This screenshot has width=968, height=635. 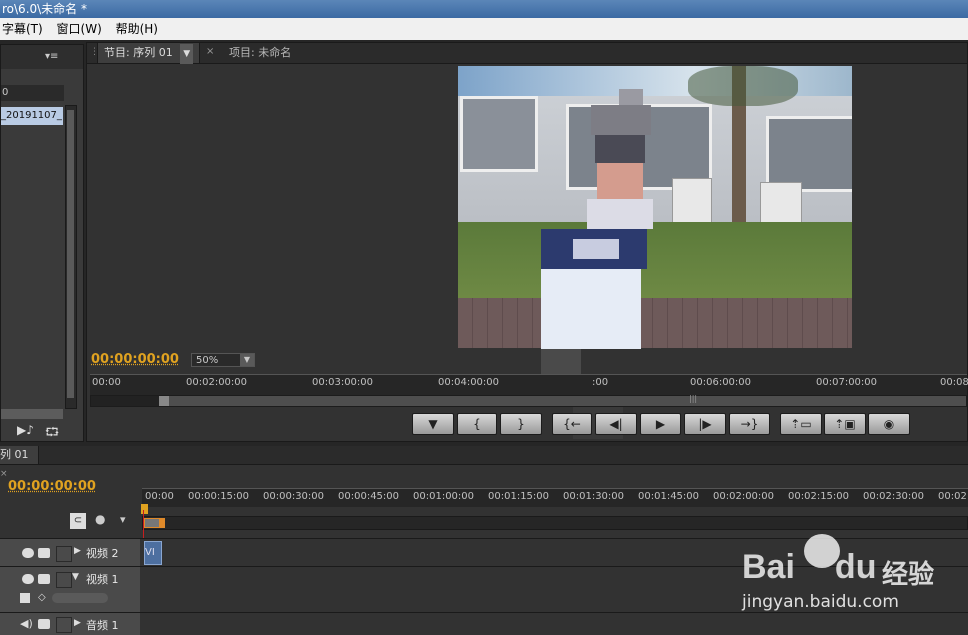 I want to click on ruler-tick: 00:02:15:00, so click(x=819, y=496).